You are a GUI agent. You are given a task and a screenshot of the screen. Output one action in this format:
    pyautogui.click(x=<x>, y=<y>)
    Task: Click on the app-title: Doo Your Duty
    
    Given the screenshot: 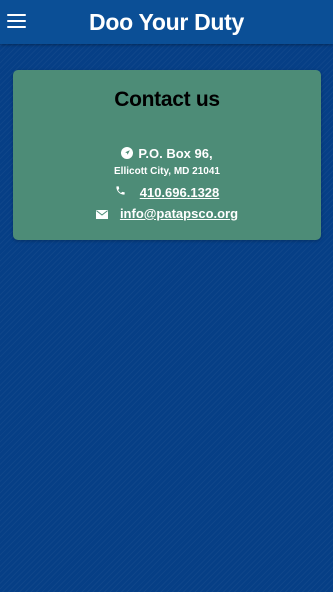 What is the action you would take?
    pyautogui.click(x=166, y=22)
    